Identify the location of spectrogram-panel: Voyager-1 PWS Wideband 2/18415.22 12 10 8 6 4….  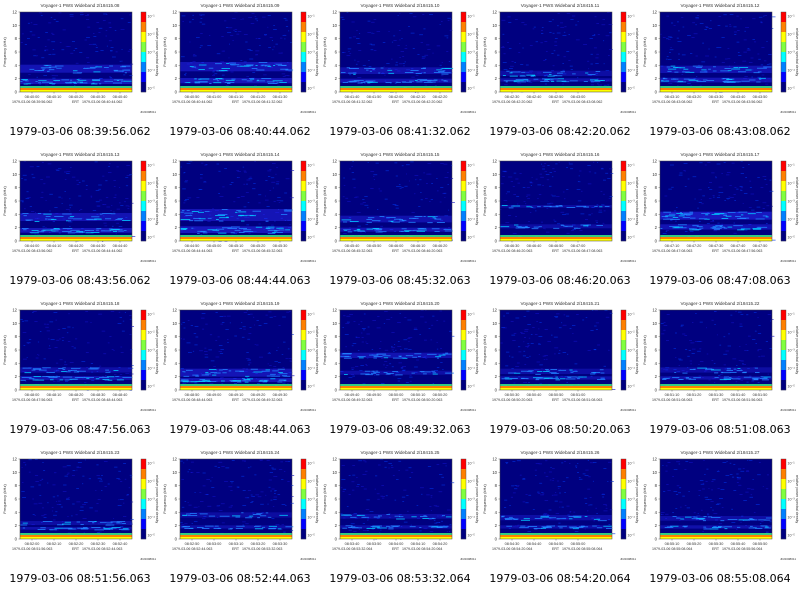
(720, 372).